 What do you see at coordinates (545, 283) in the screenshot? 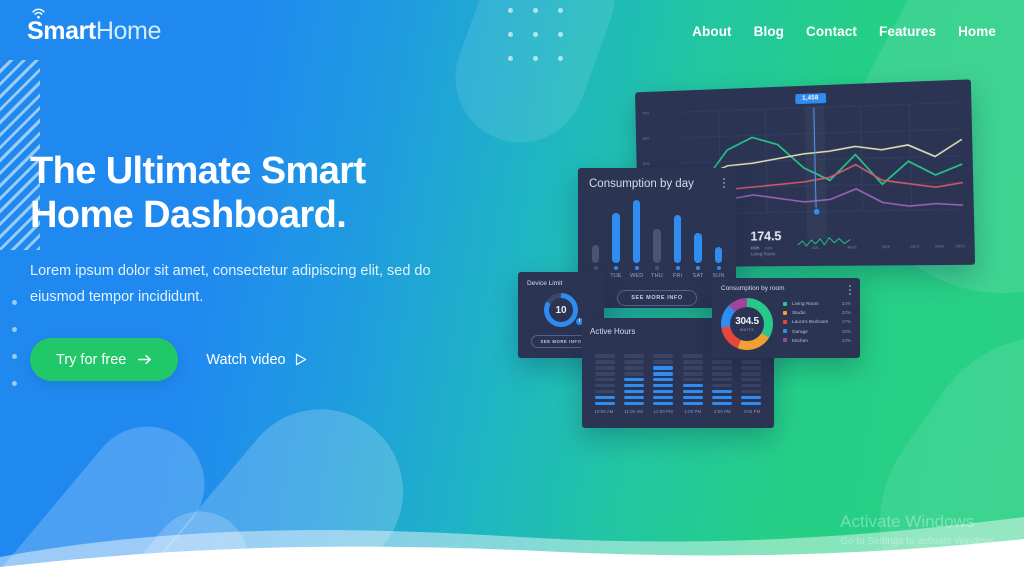
I see `device-limit-title: Device Limit` at bounding box center [545, 283].